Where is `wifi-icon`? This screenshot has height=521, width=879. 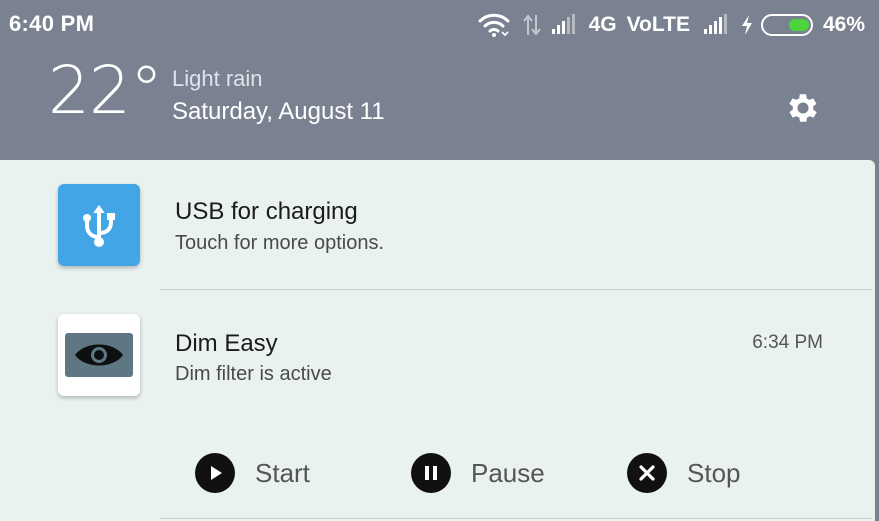
wifi-icon is located at coordinates (494, 25).